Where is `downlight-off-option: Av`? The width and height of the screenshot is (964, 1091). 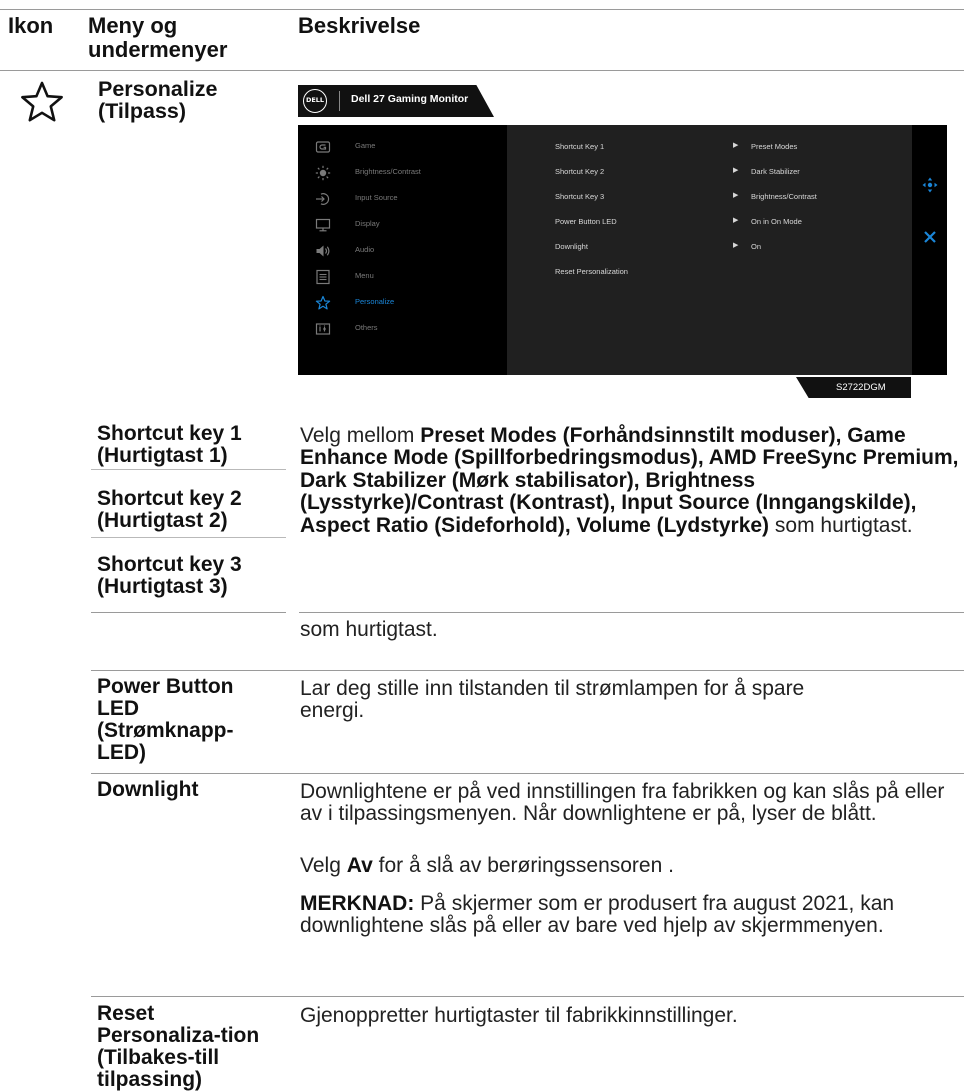 downlight-off-option: Av is located at coordinates (359, 865).